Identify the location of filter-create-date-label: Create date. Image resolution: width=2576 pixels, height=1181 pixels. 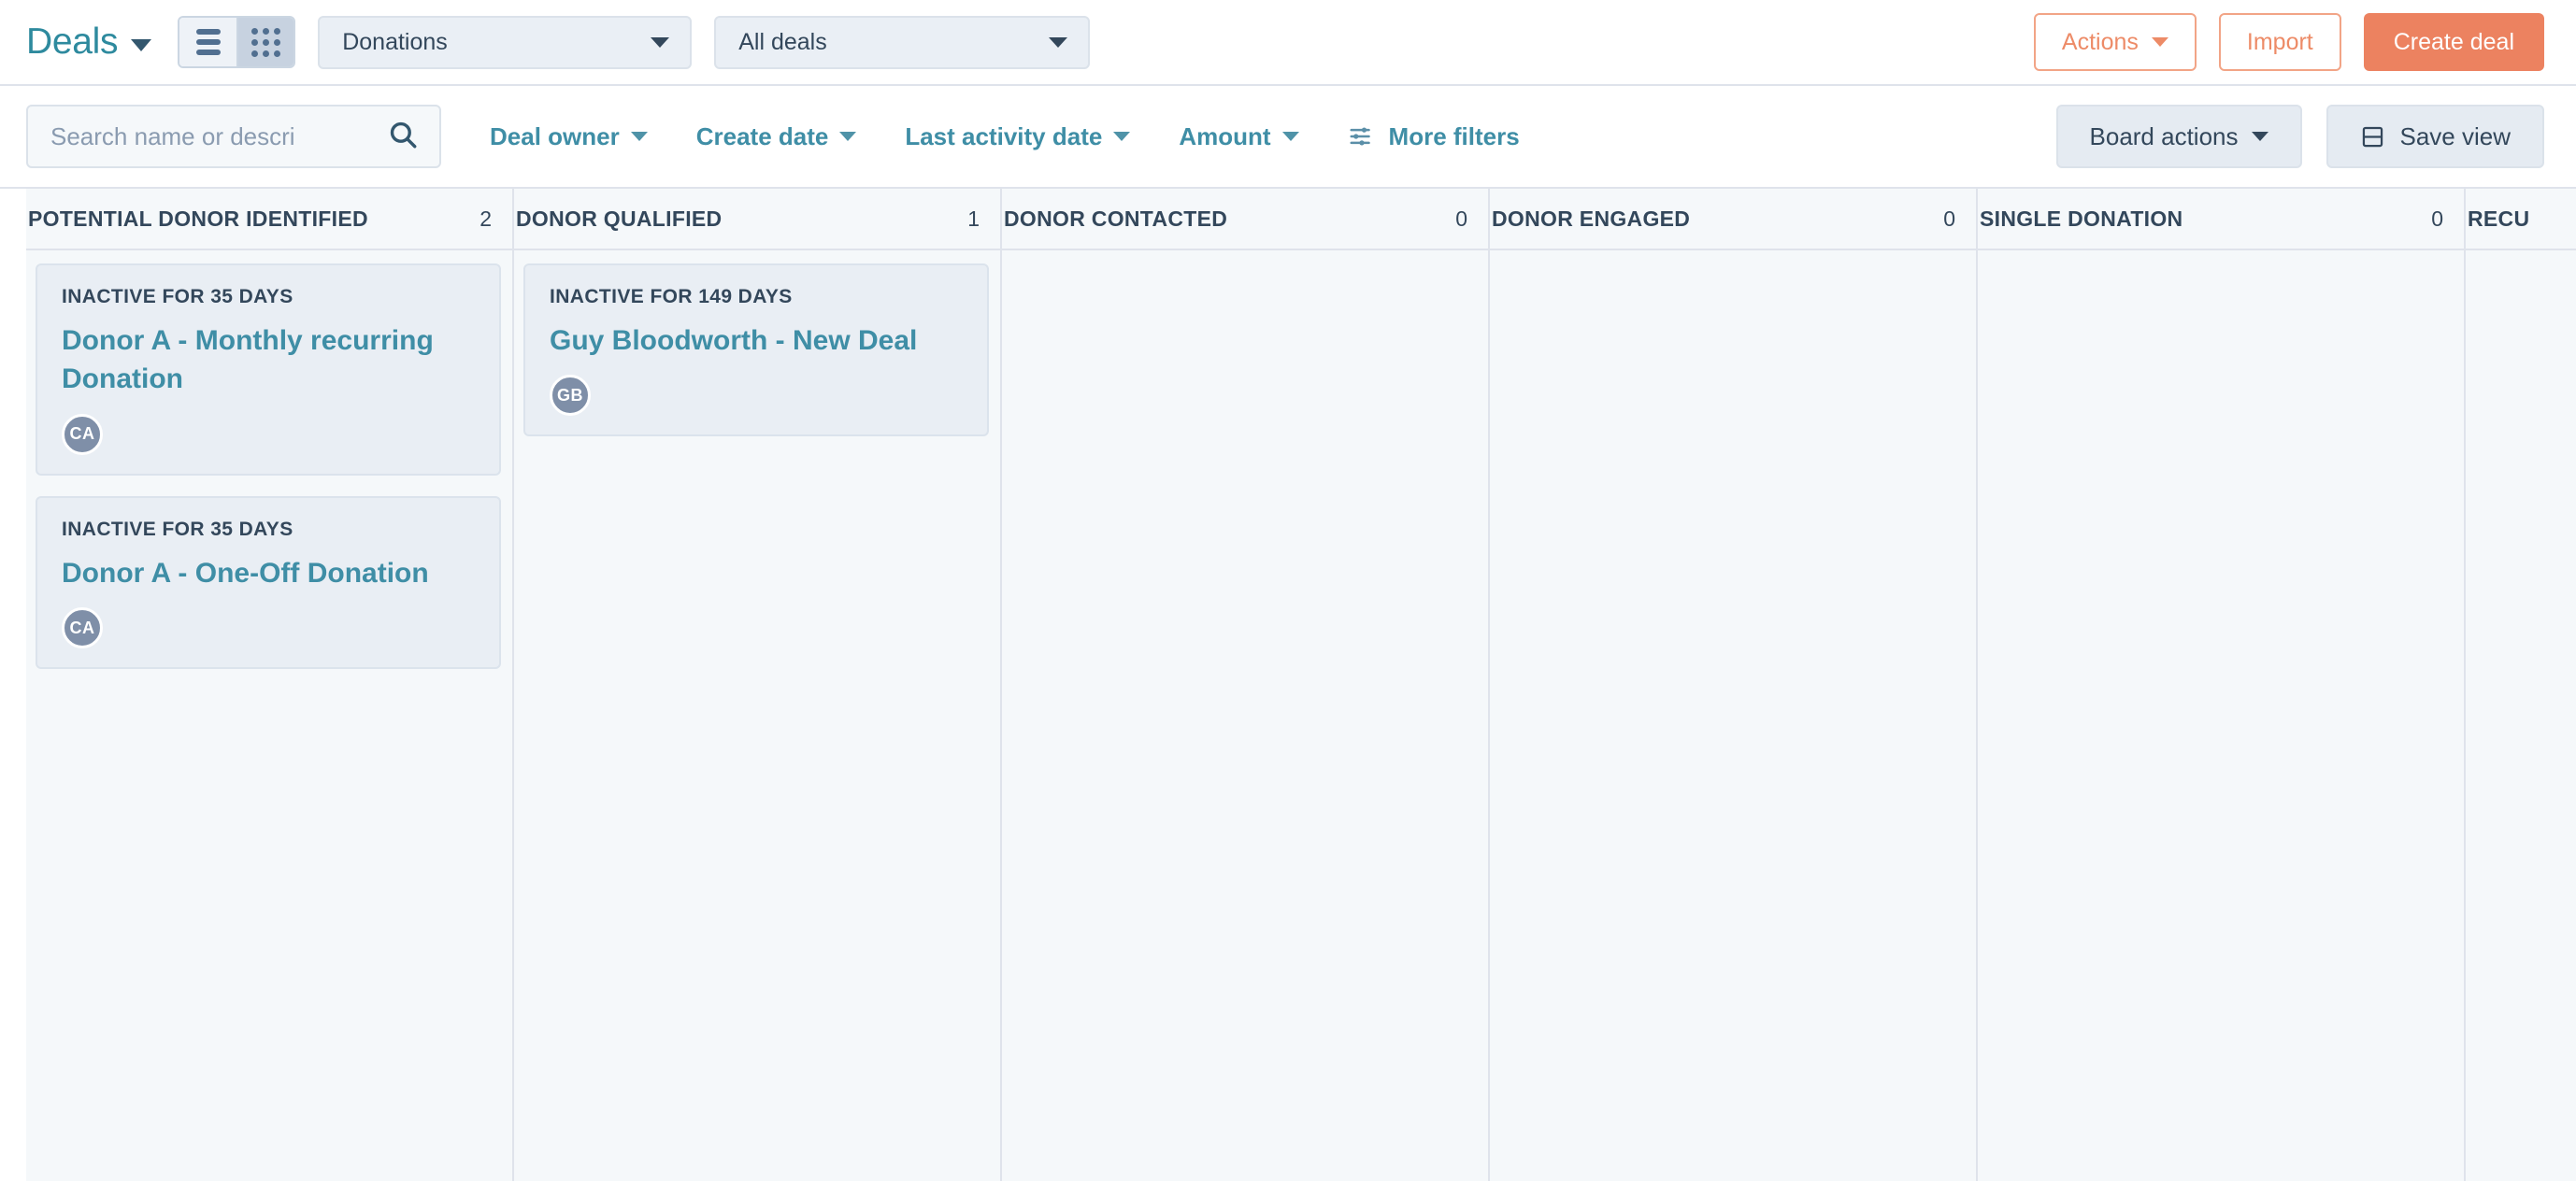
(762, 135).